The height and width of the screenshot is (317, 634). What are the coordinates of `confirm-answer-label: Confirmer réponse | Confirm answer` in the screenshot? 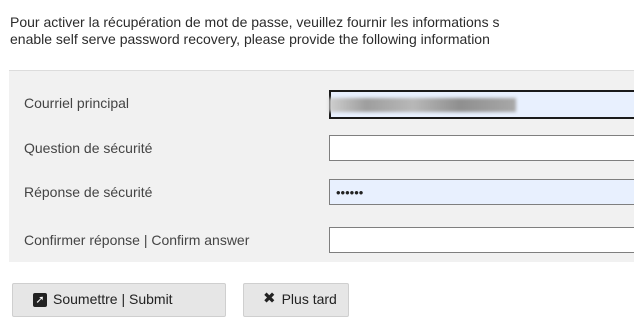 It's located at (137, 240).